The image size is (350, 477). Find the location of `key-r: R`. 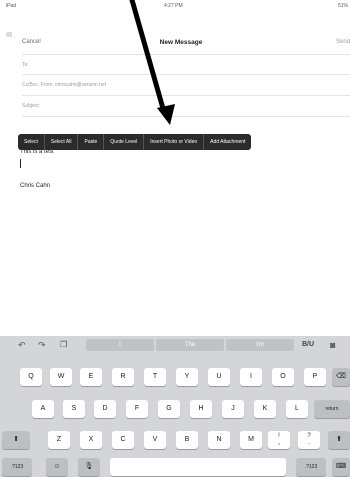

key-r: R is located at coordinates (123, 377).